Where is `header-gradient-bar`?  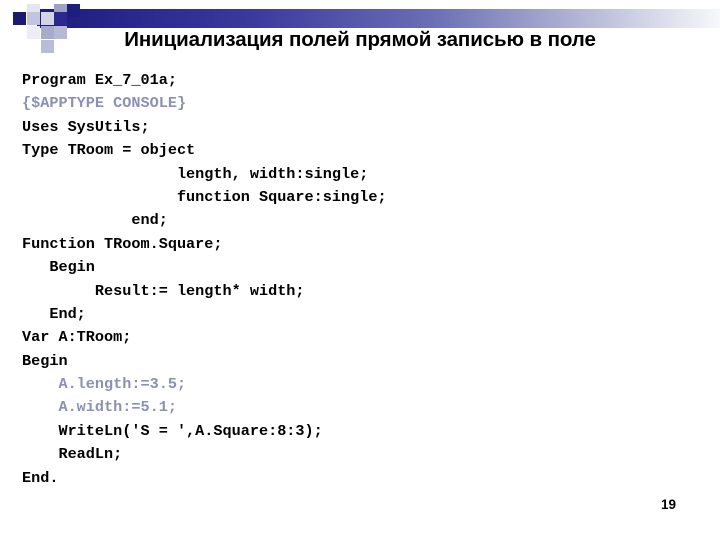
header-gradient-bar is located at coordinates (378, 18).